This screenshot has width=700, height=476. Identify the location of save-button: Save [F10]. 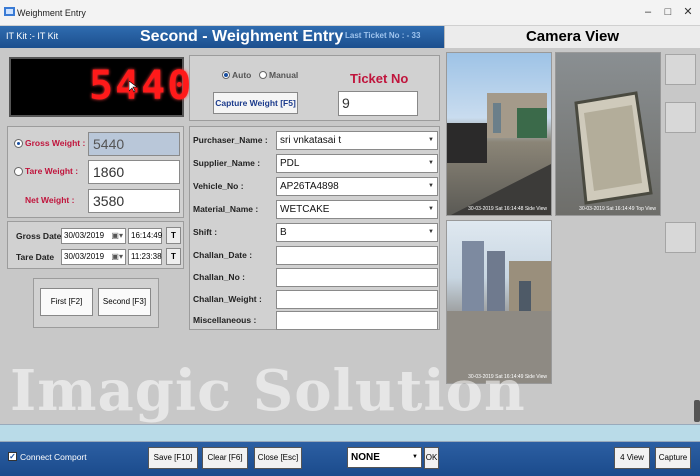
(173, 458).